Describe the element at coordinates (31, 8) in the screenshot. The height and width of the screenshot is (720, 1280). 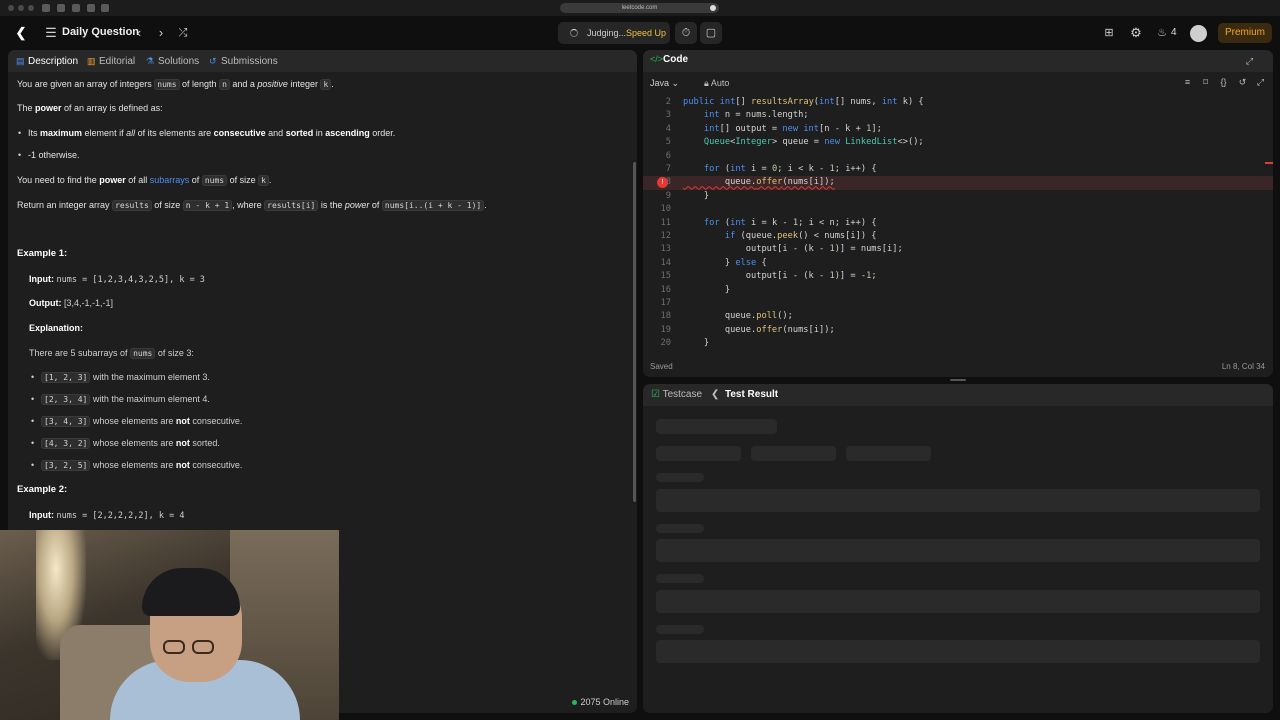
I see `maximize-window-icon` at that location.